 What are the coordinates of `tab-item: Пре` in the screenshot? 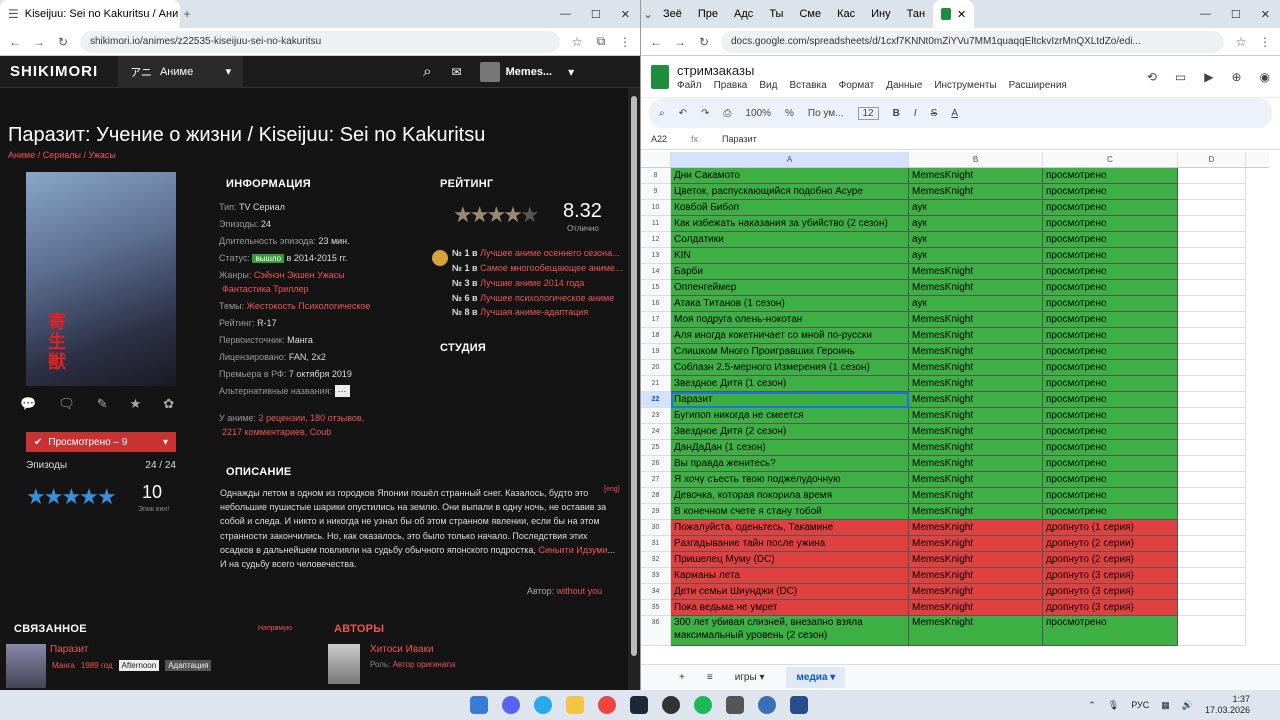 It's located at (708, 14).